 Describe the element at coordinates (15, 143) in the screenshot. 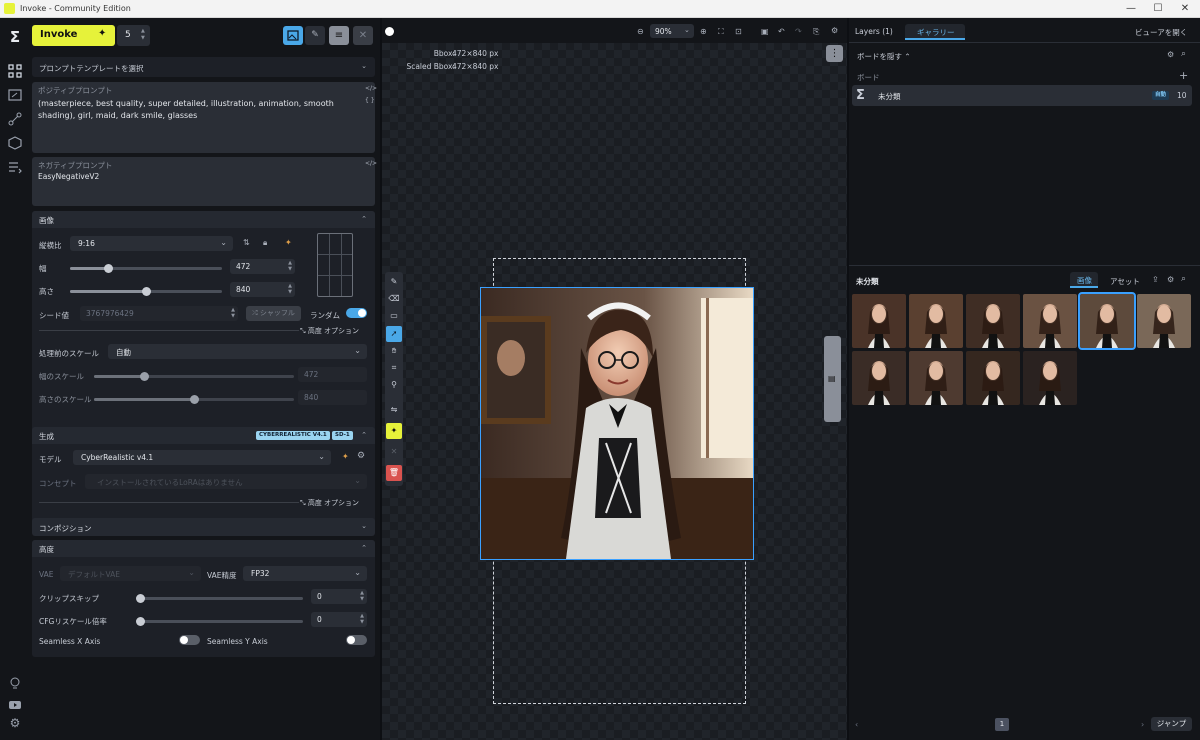

I see `nav-models-icon` at that location.